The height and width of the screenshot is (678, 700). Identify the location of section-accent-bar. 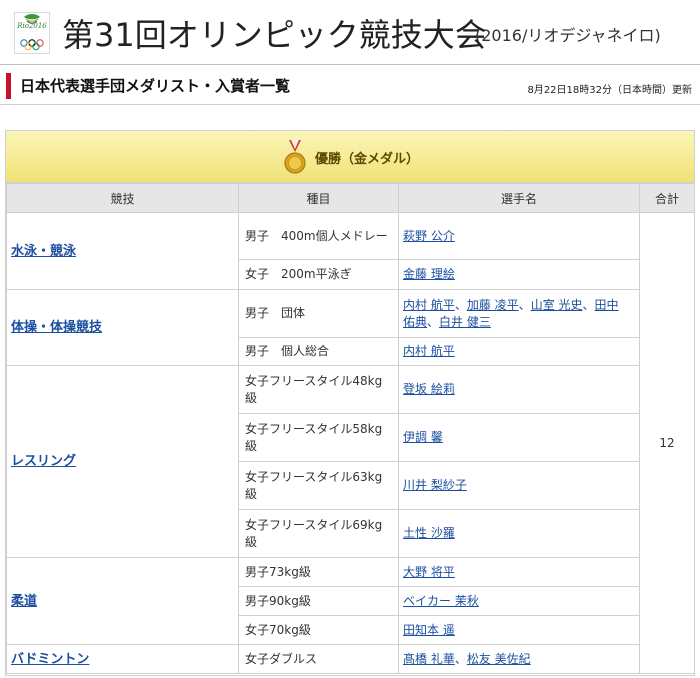
(8, 86).